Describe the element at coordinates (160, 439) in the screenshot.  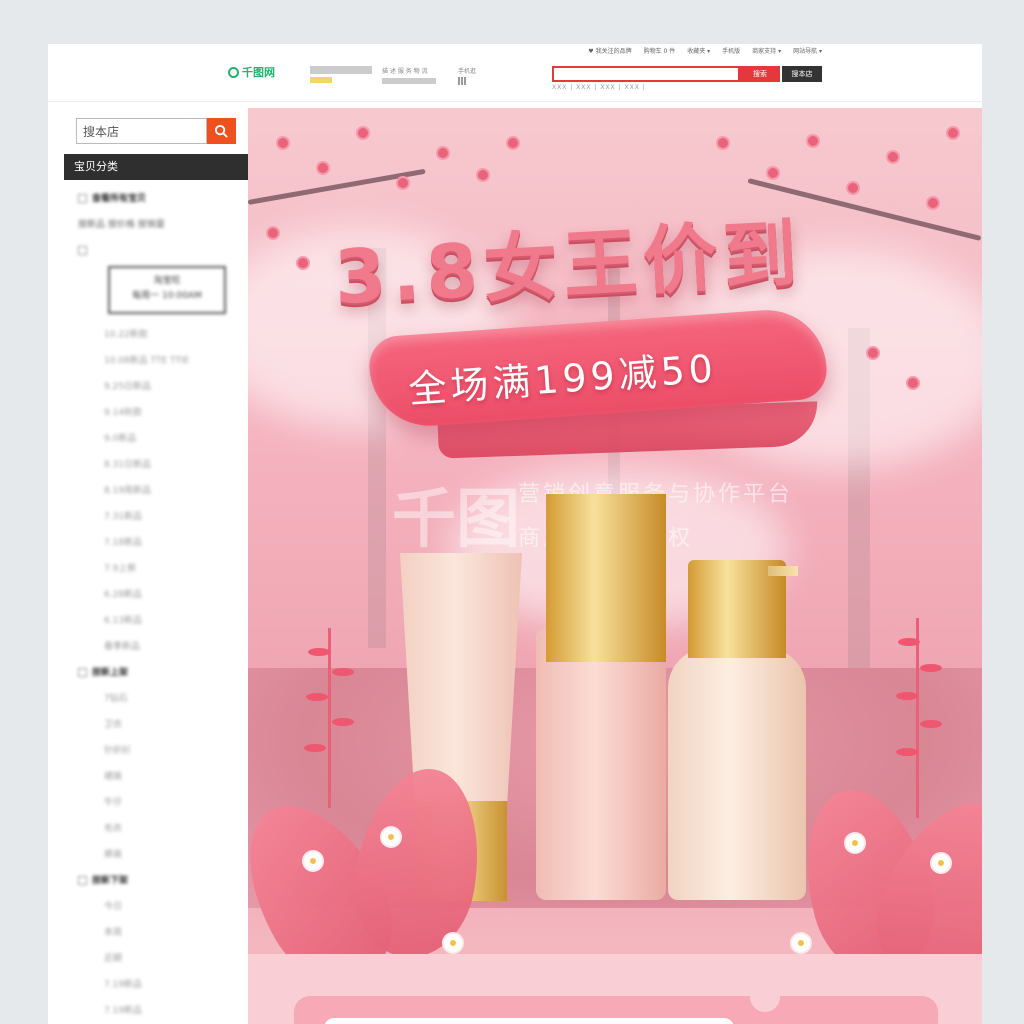
I see `category-item: 9.0新品` at that location.